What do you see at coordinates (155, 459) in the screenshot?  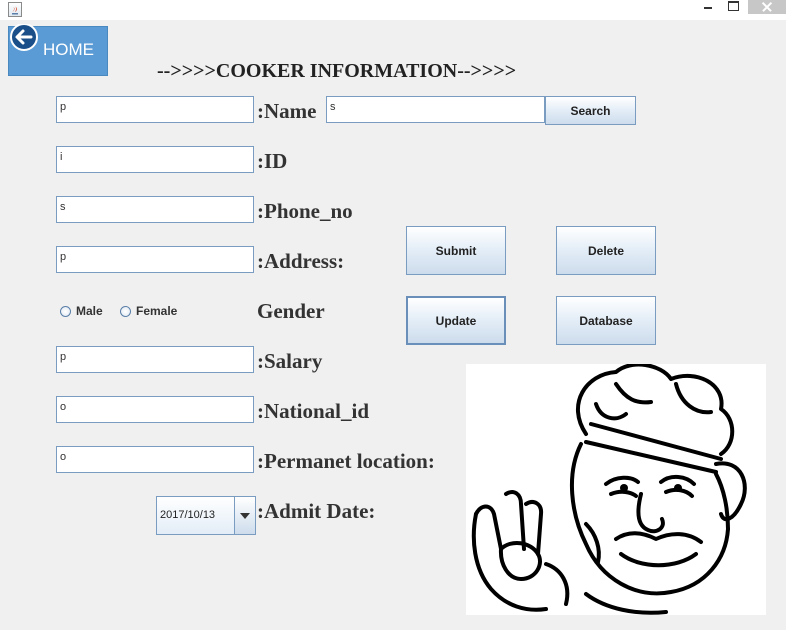 I see `location-field: o` at bounding box center [155, 459].